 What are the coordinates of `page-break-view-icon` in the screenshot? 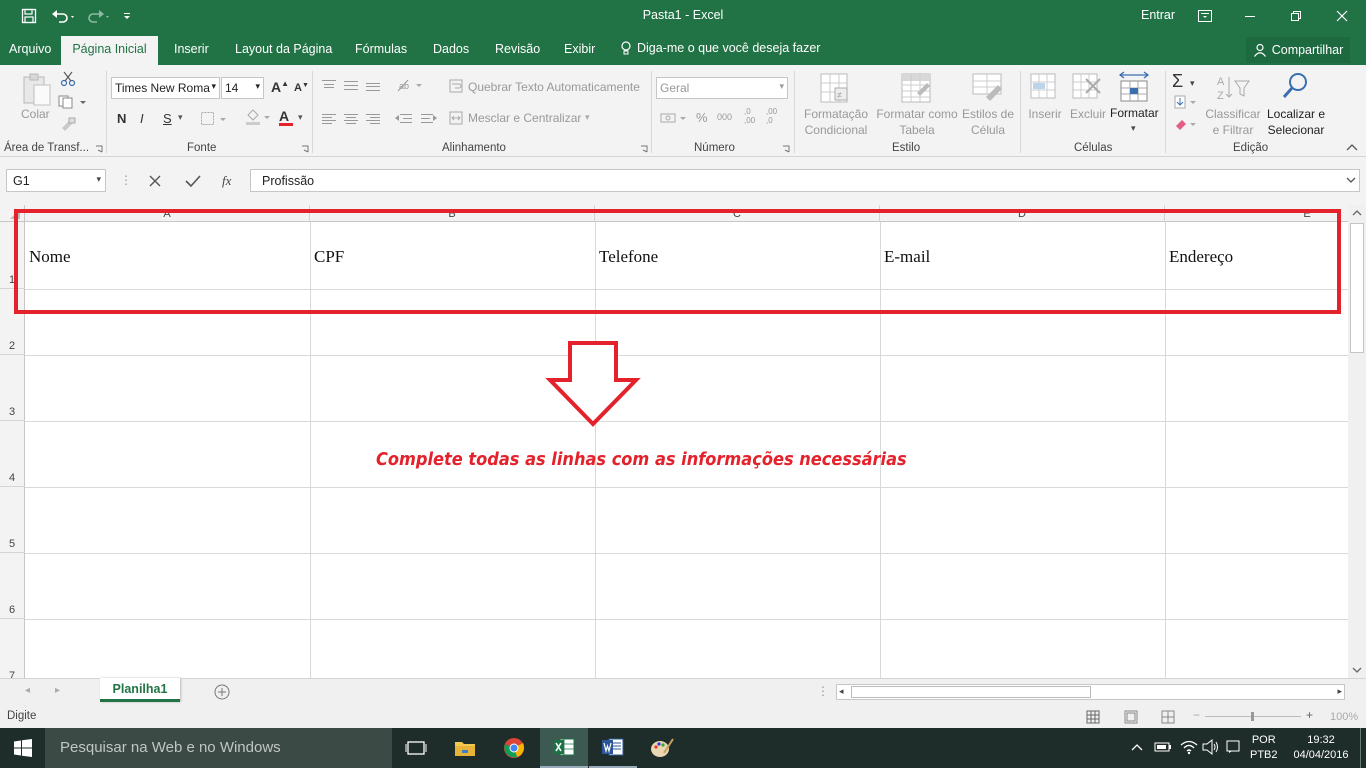 It's located at (1168, 717).